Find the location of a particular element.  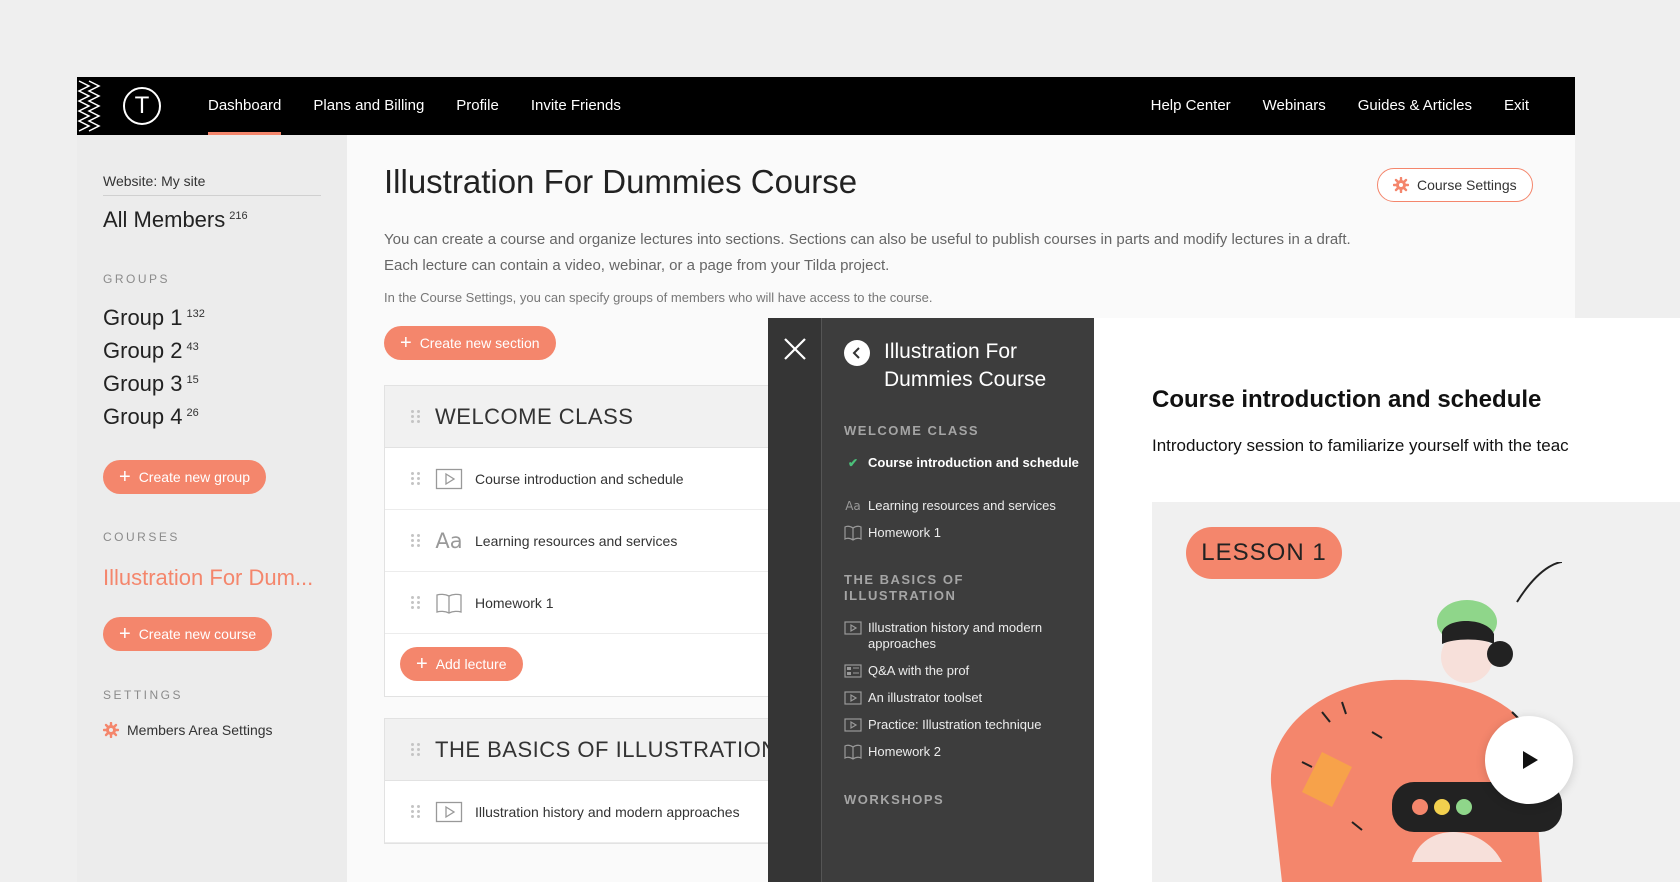

preview-lecture-item: Practice: Illustration technique is located at coordinates (964, 725).